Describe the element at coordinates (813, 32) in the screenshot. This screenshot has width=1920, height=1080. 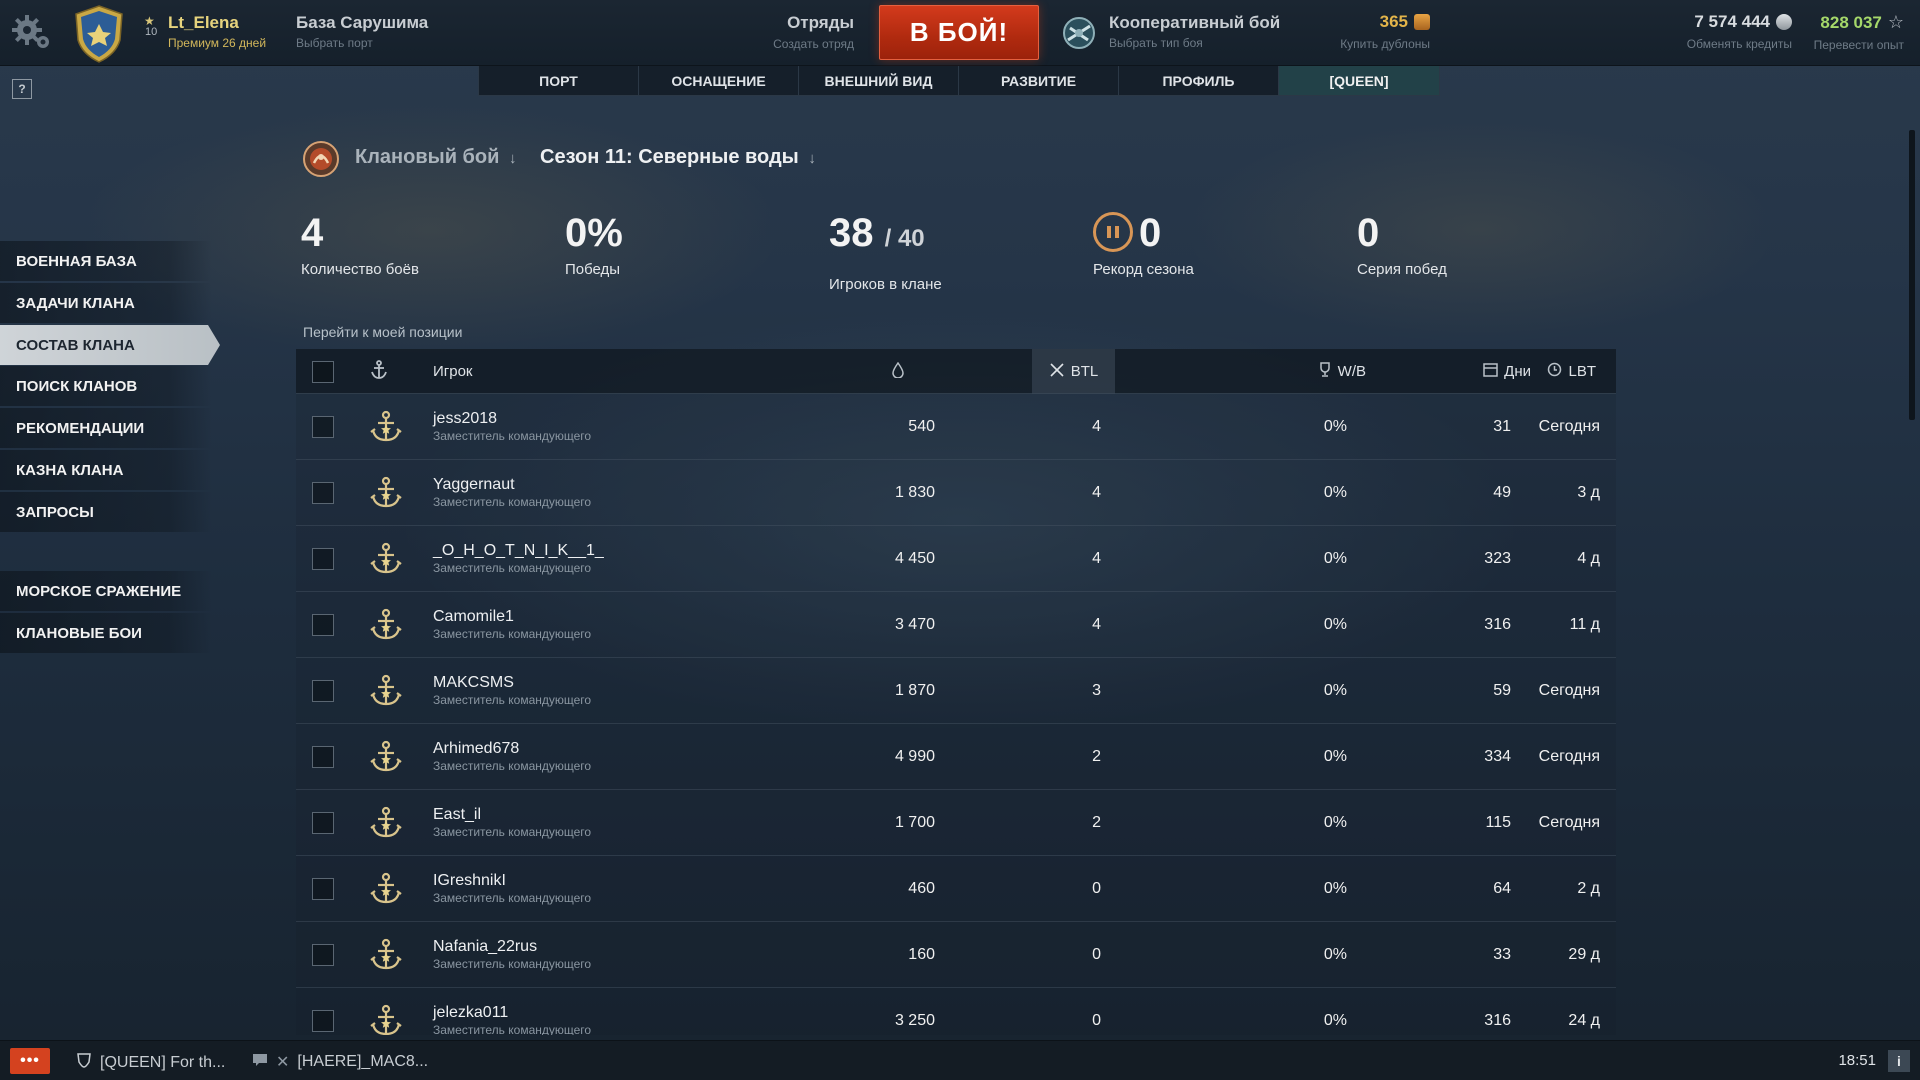
I see `squads-button: Отряды Создать отряд` at that location.